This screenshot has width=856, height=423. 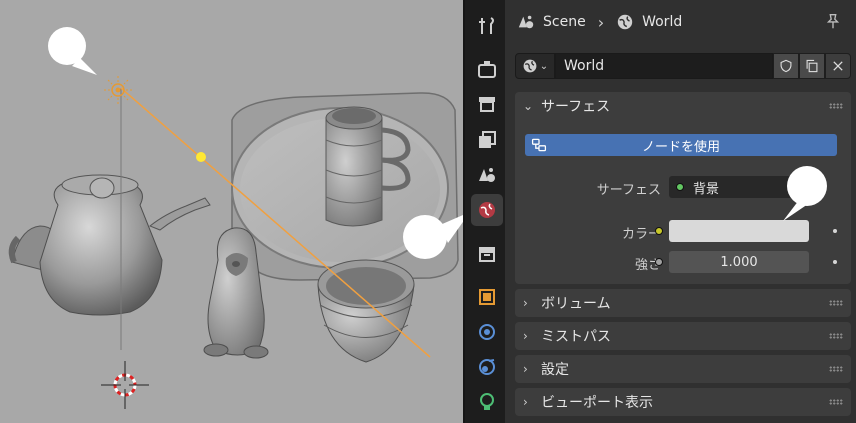 I want to click on strength-value: 1.000, so click(x=739, y=262).